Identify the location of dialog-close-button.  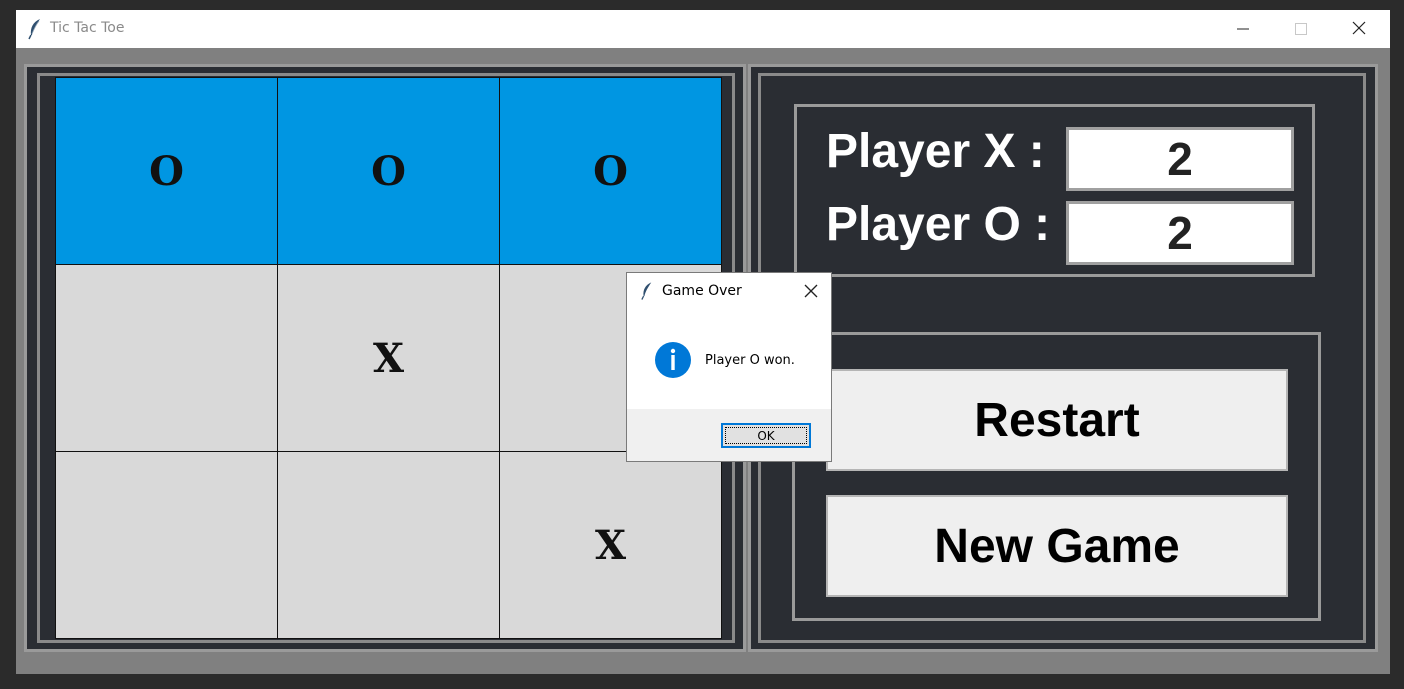
(811, 292).